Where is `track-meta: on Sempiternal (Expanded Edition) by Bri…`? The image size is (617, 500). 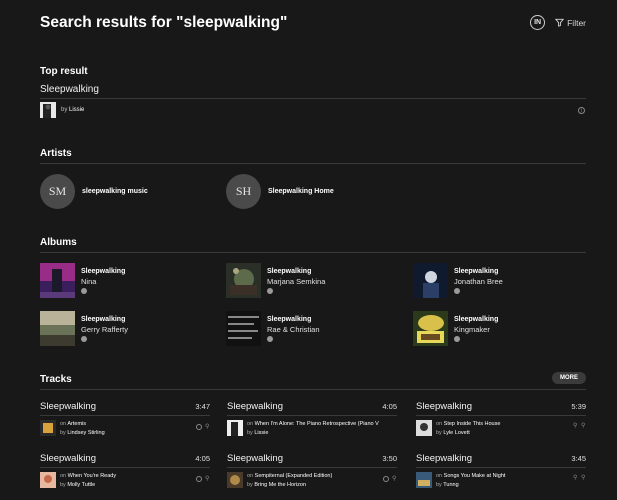
track-meta: on Sempiternal (Expanded Edition) by Bri… is located at coordinates (314, 481).